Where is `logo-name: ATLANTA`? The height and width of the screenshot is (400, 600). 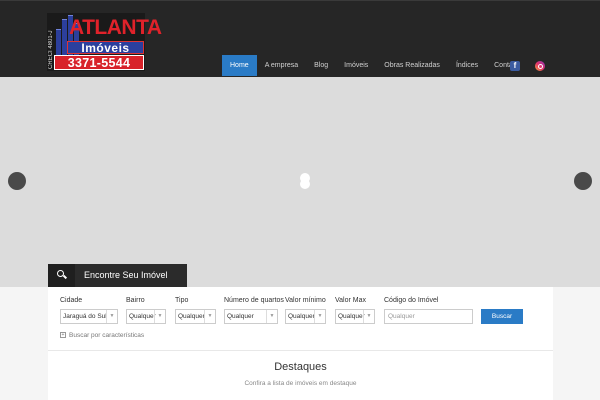 logo-name: ATLANTA is located at coordinates (115, 27).